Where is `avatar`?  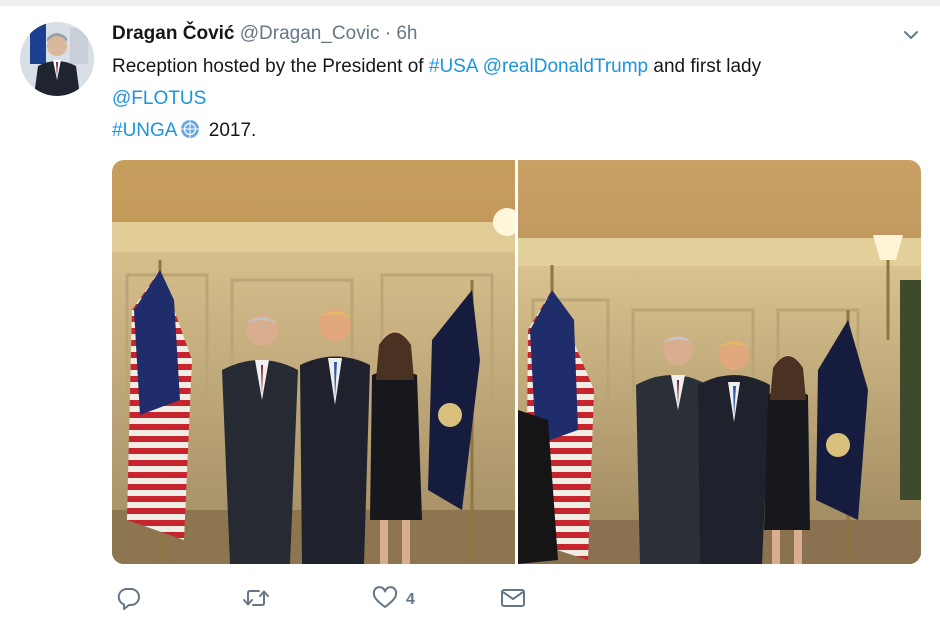 avatar is located at coordinates (57, 59).